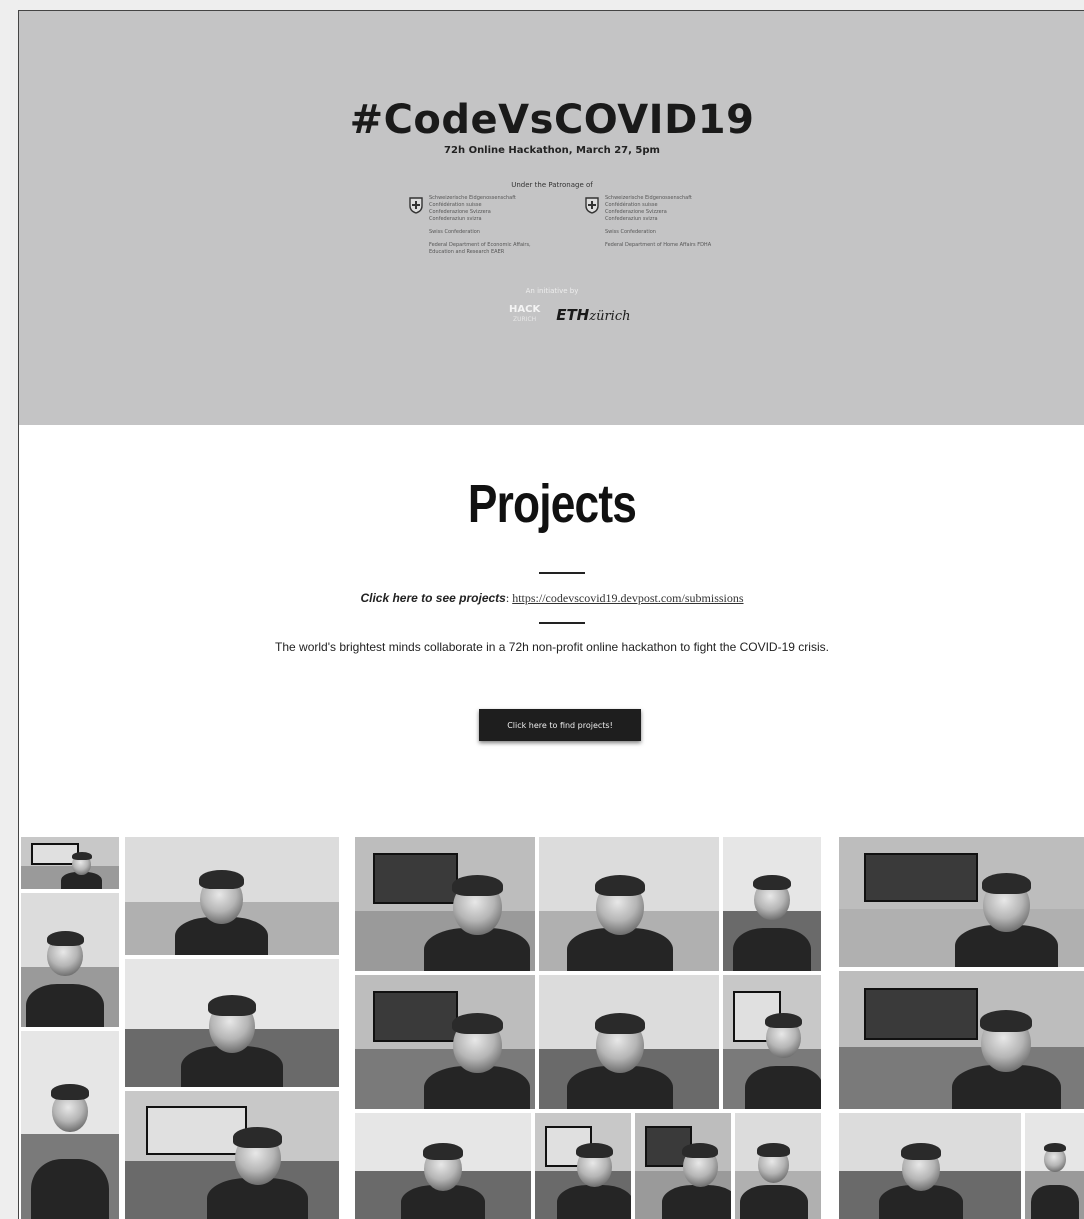 The width and height of the screenshot is (1084, 1219). What do you see at coordinates (455, 219) in the screenshot?
I see `patron-left-line: Confederaziun svizra` at bounding box center [455, 219].